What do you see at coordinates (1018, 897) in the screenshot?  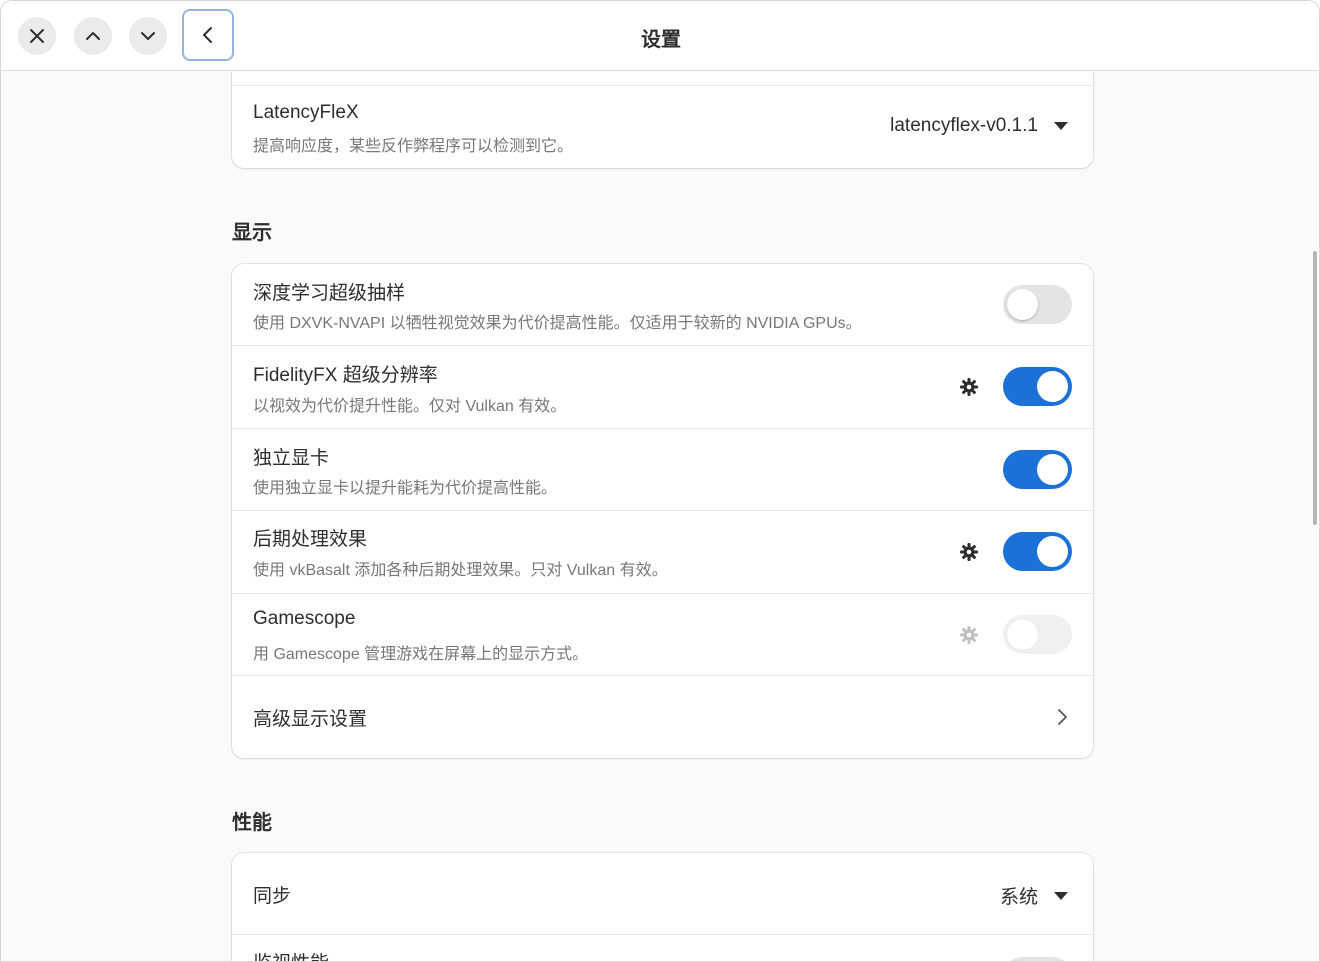 I see `dropdown-value: 系统` at bounding box center [1018, 897].